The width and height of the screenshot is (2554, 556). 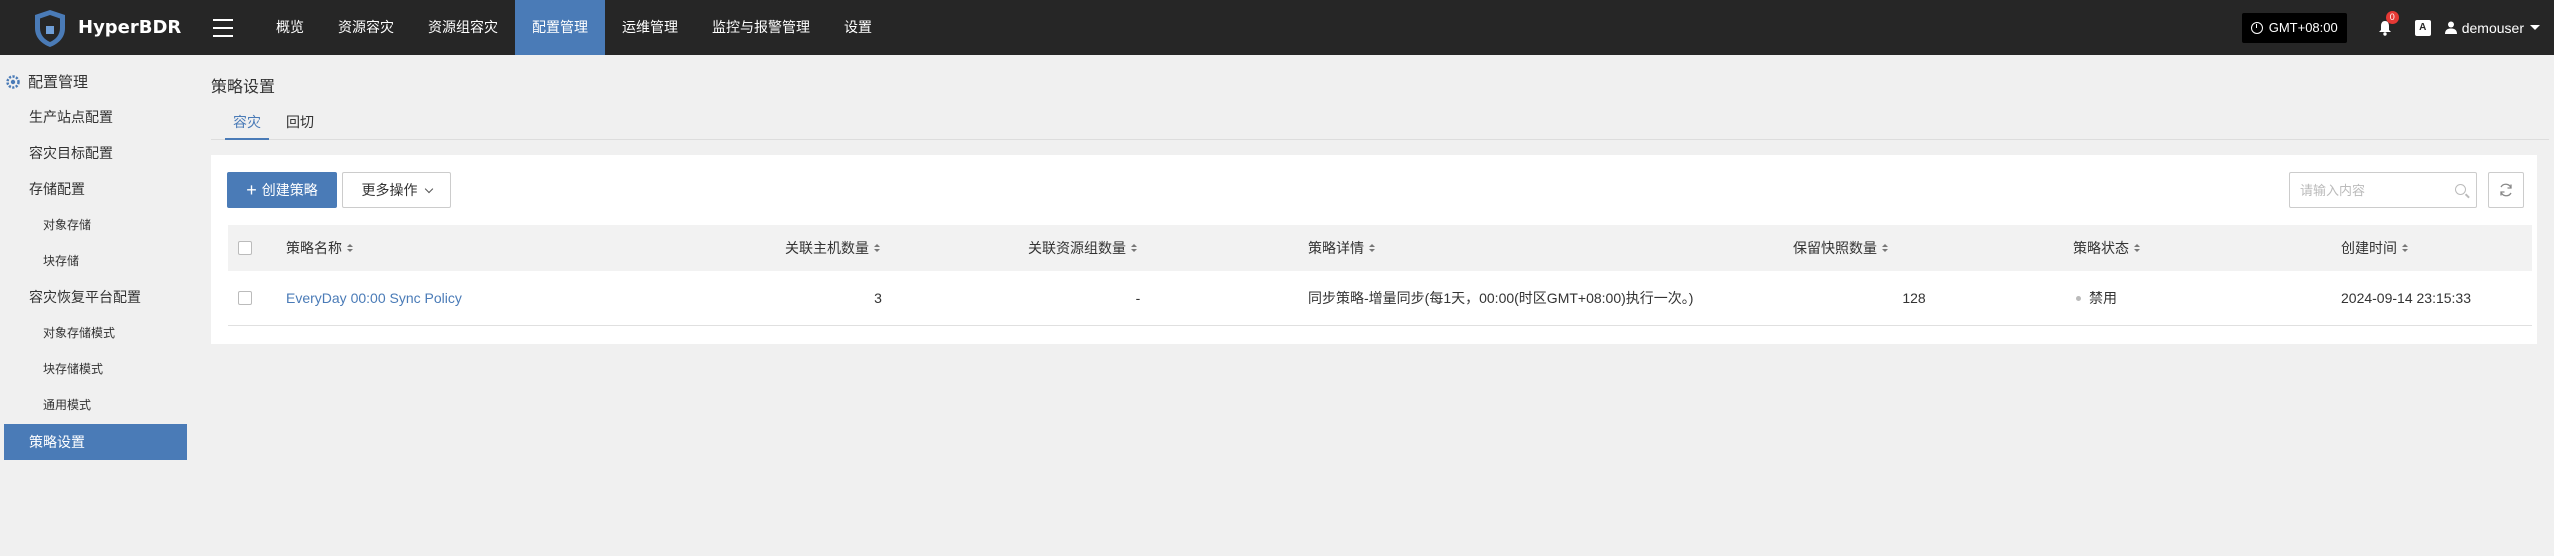 I want to click on more-actions-button: 更多操作, so click(x=396, y=190).